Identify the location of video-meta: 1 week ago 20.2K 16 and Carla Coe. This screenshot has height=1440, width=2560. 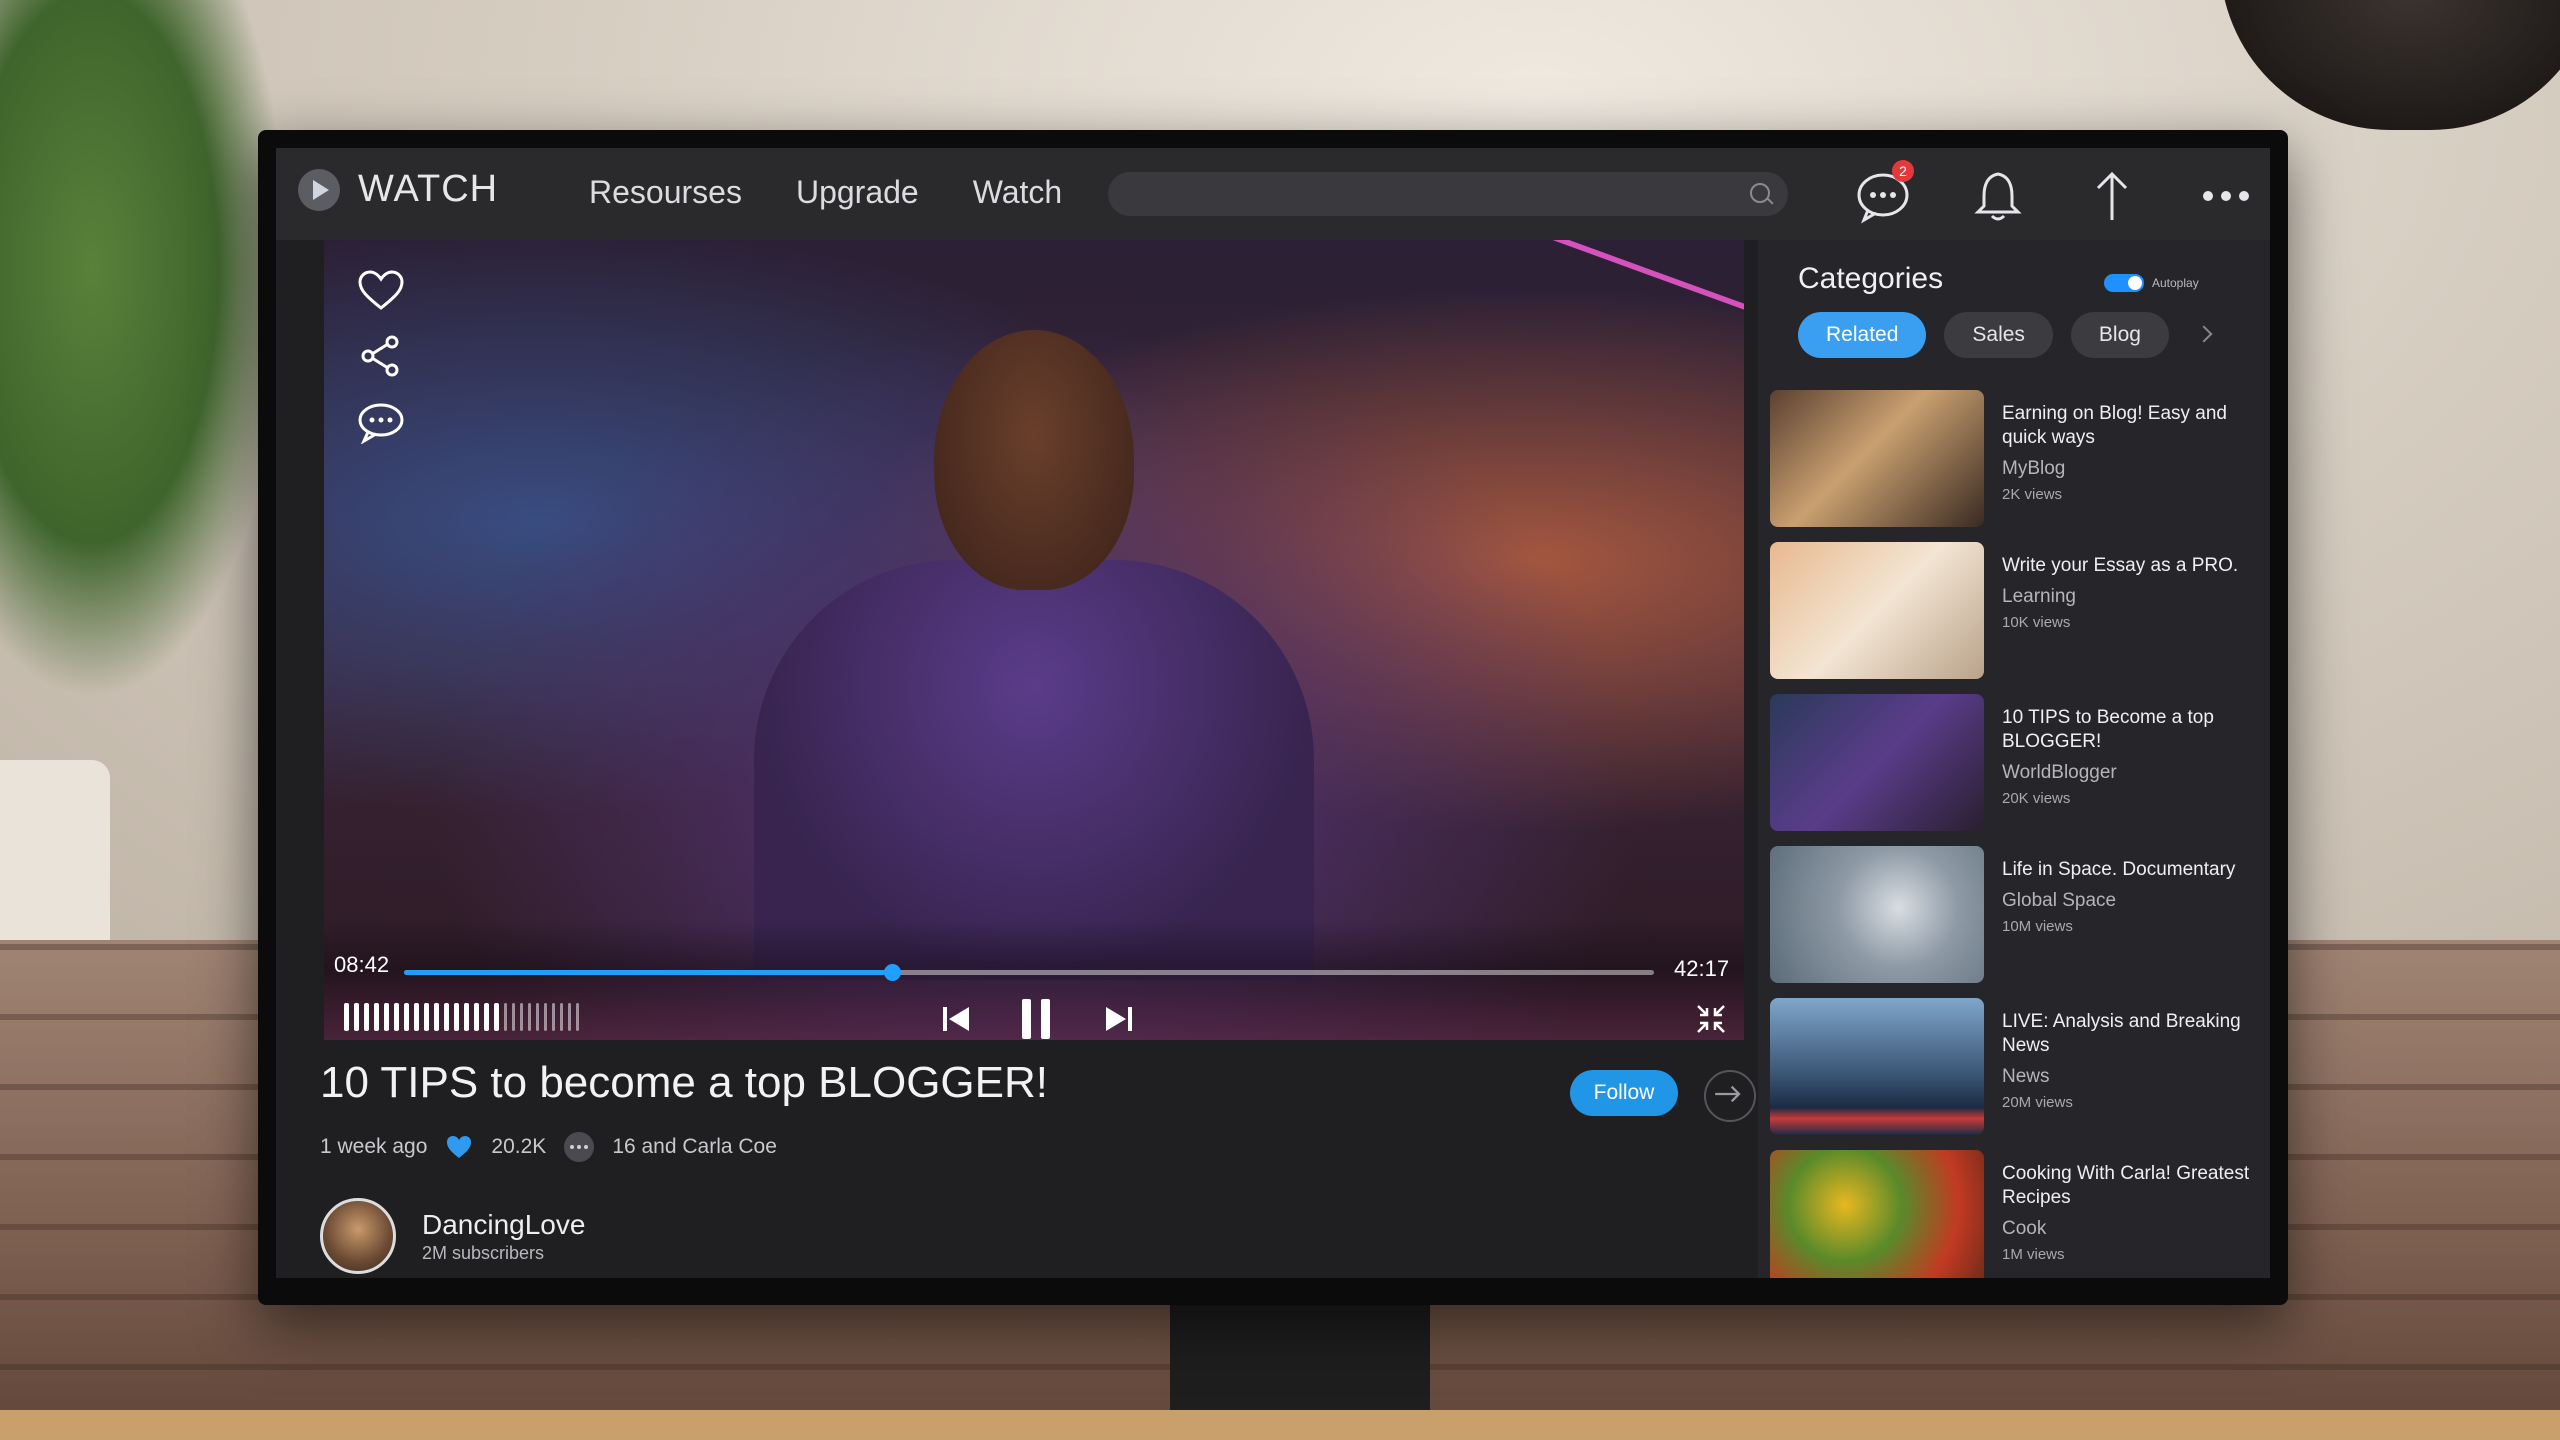
(548, 1147).